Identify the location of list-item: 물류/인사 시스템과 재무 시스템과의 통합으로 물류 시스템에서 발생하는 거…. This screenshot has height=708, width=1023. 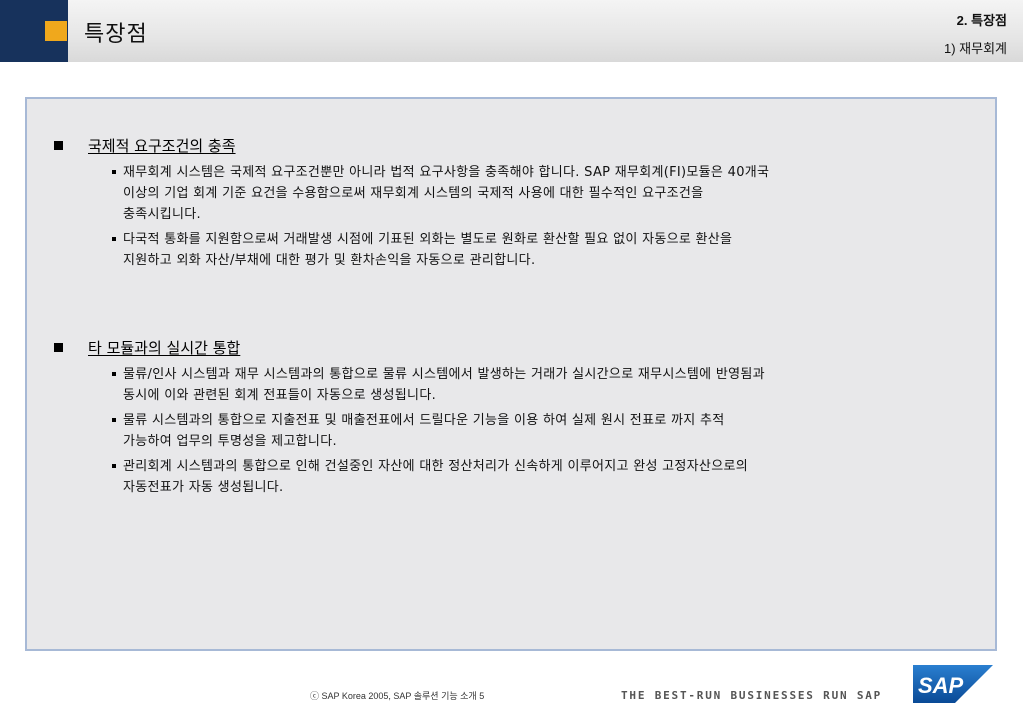
(533, 385).